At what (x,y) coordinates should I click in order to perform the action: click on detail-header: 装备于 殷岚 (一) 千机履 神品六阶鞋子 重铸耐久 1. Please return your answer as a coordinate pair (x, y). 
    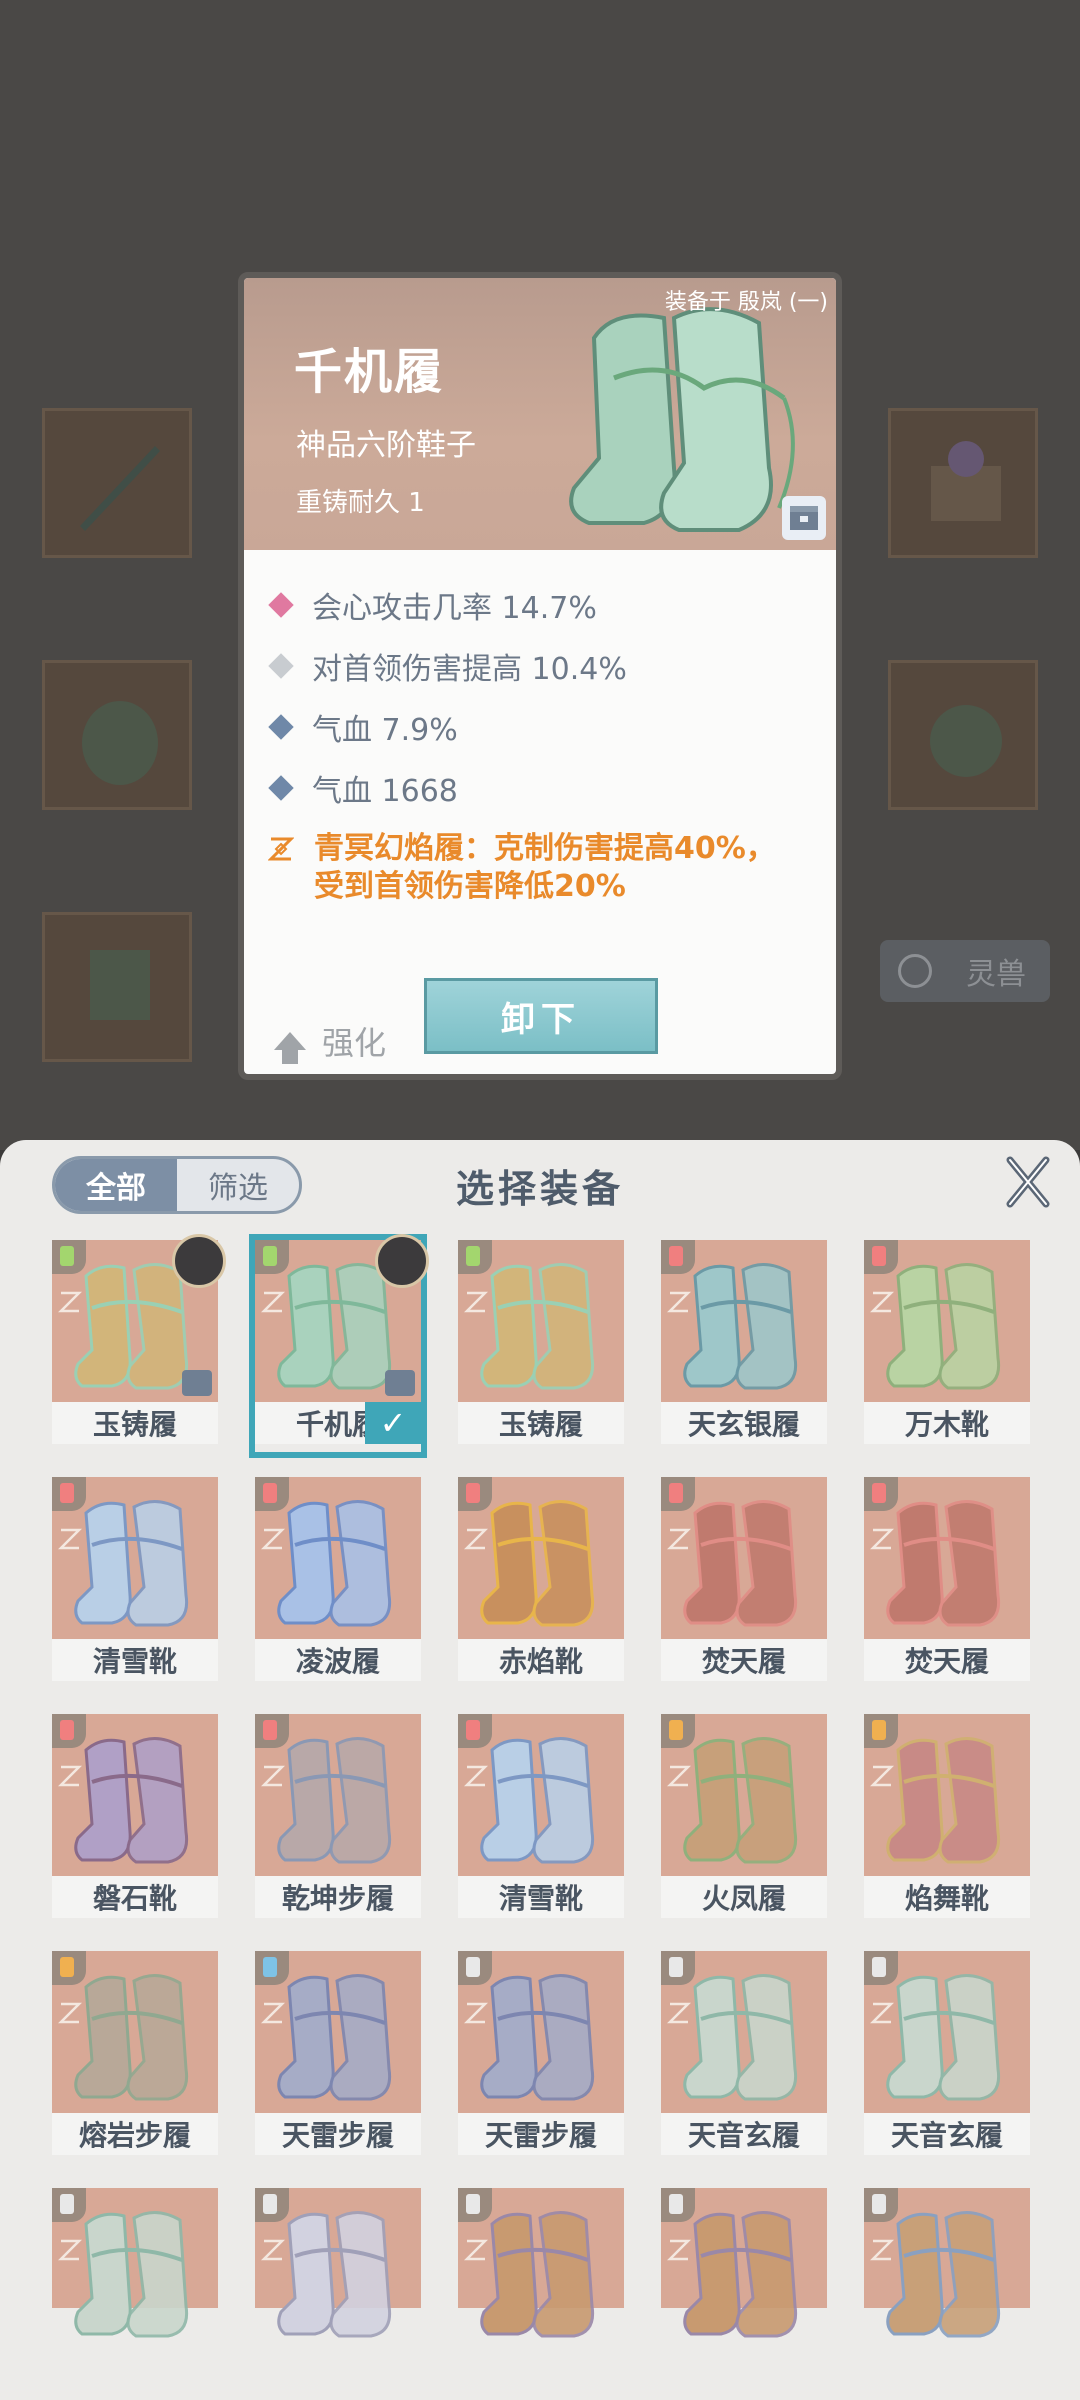
    Looking at the image, I should click on (540, 414).